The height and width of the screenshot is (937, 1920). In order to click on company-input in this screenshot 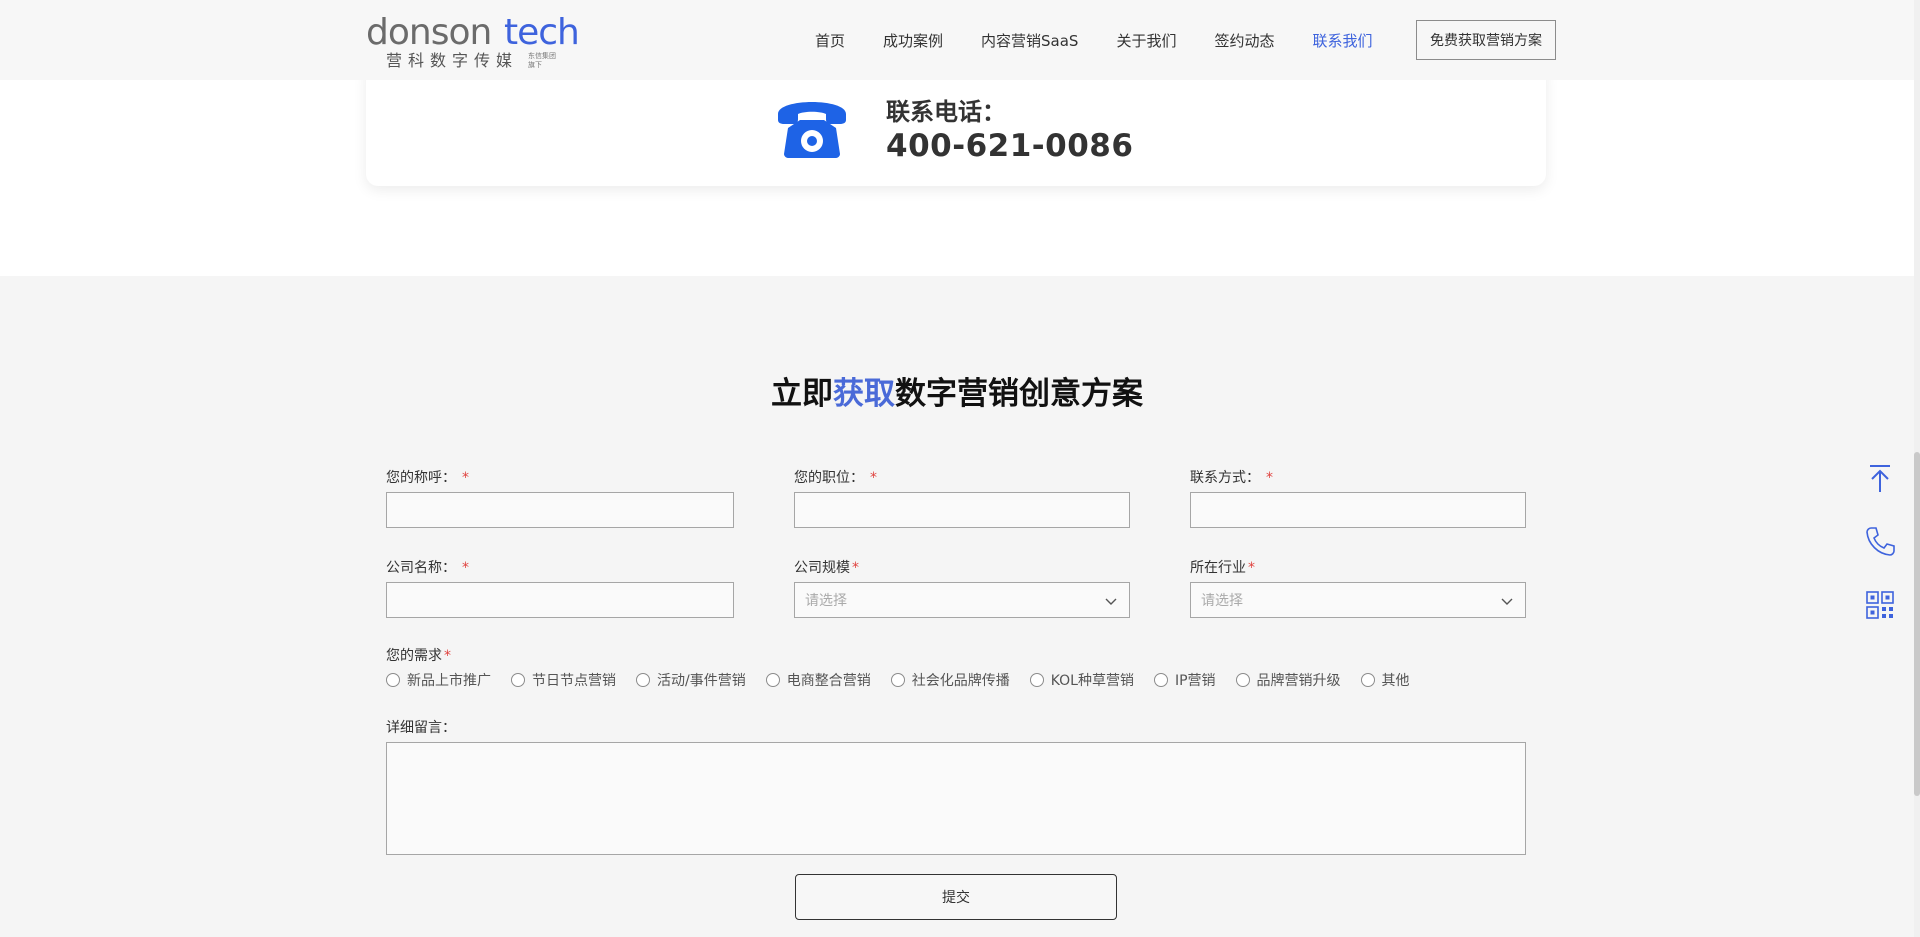, I will do `click(560, 600)`.